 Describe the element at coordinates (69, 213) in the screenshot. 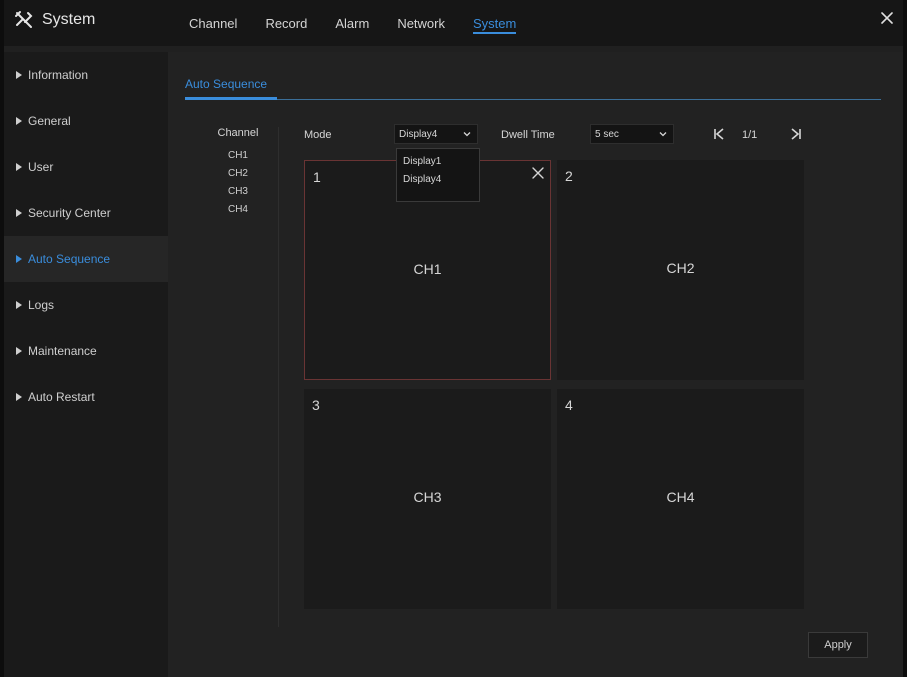

I see `sidebar-item-label: Security Center` at that location.